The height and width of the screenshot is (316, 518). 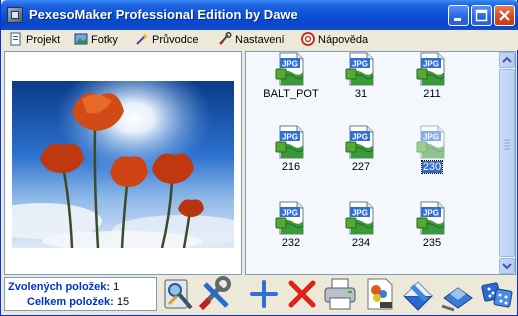 I want to click on chevron-down-icon, so click(x=507, y=266).